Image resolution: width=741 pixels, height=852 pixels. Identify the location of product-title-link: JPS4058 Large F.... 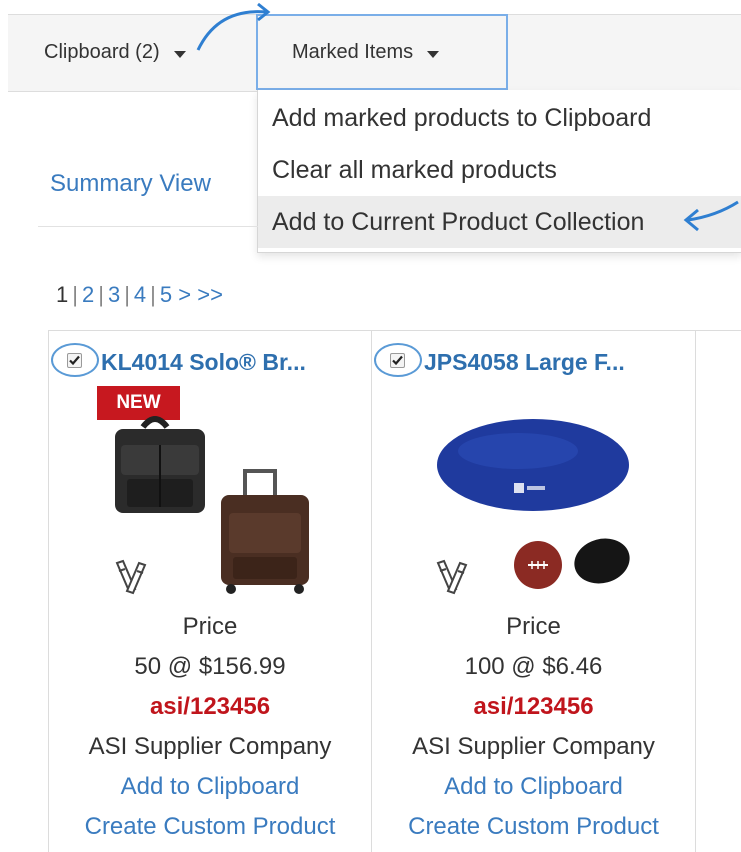
(524, 362).